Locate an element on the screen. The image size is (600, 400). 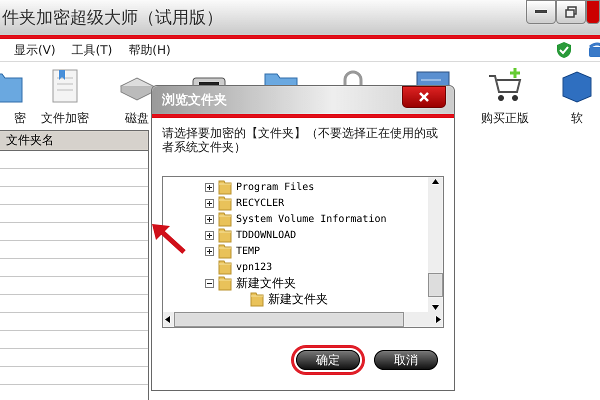
window-title: 件夹加密超级大师（试用版） is located at coordinates (113, 18).